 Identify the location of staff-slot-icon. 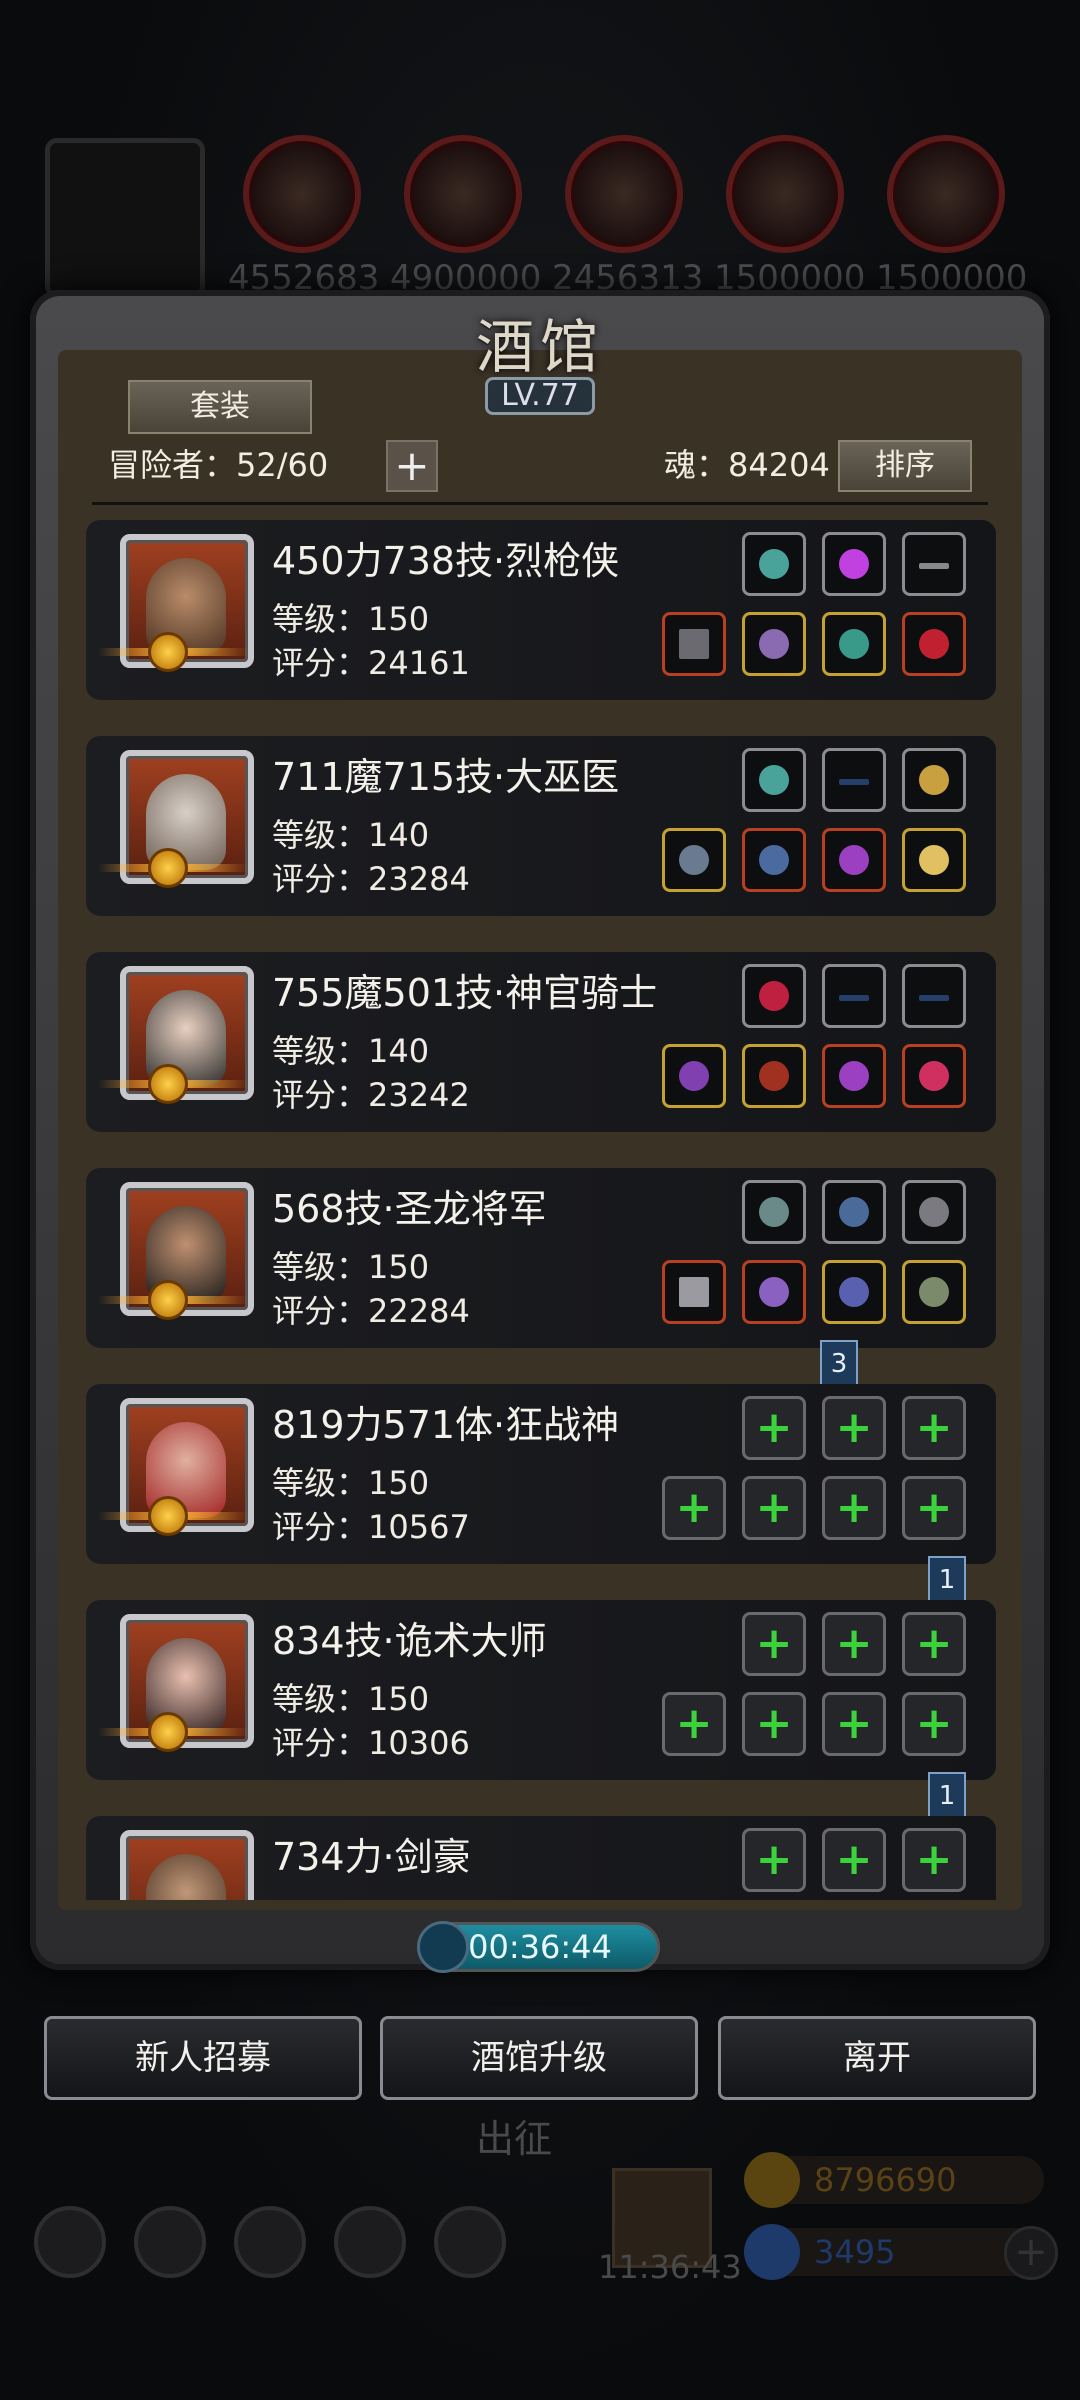
(694, 860).